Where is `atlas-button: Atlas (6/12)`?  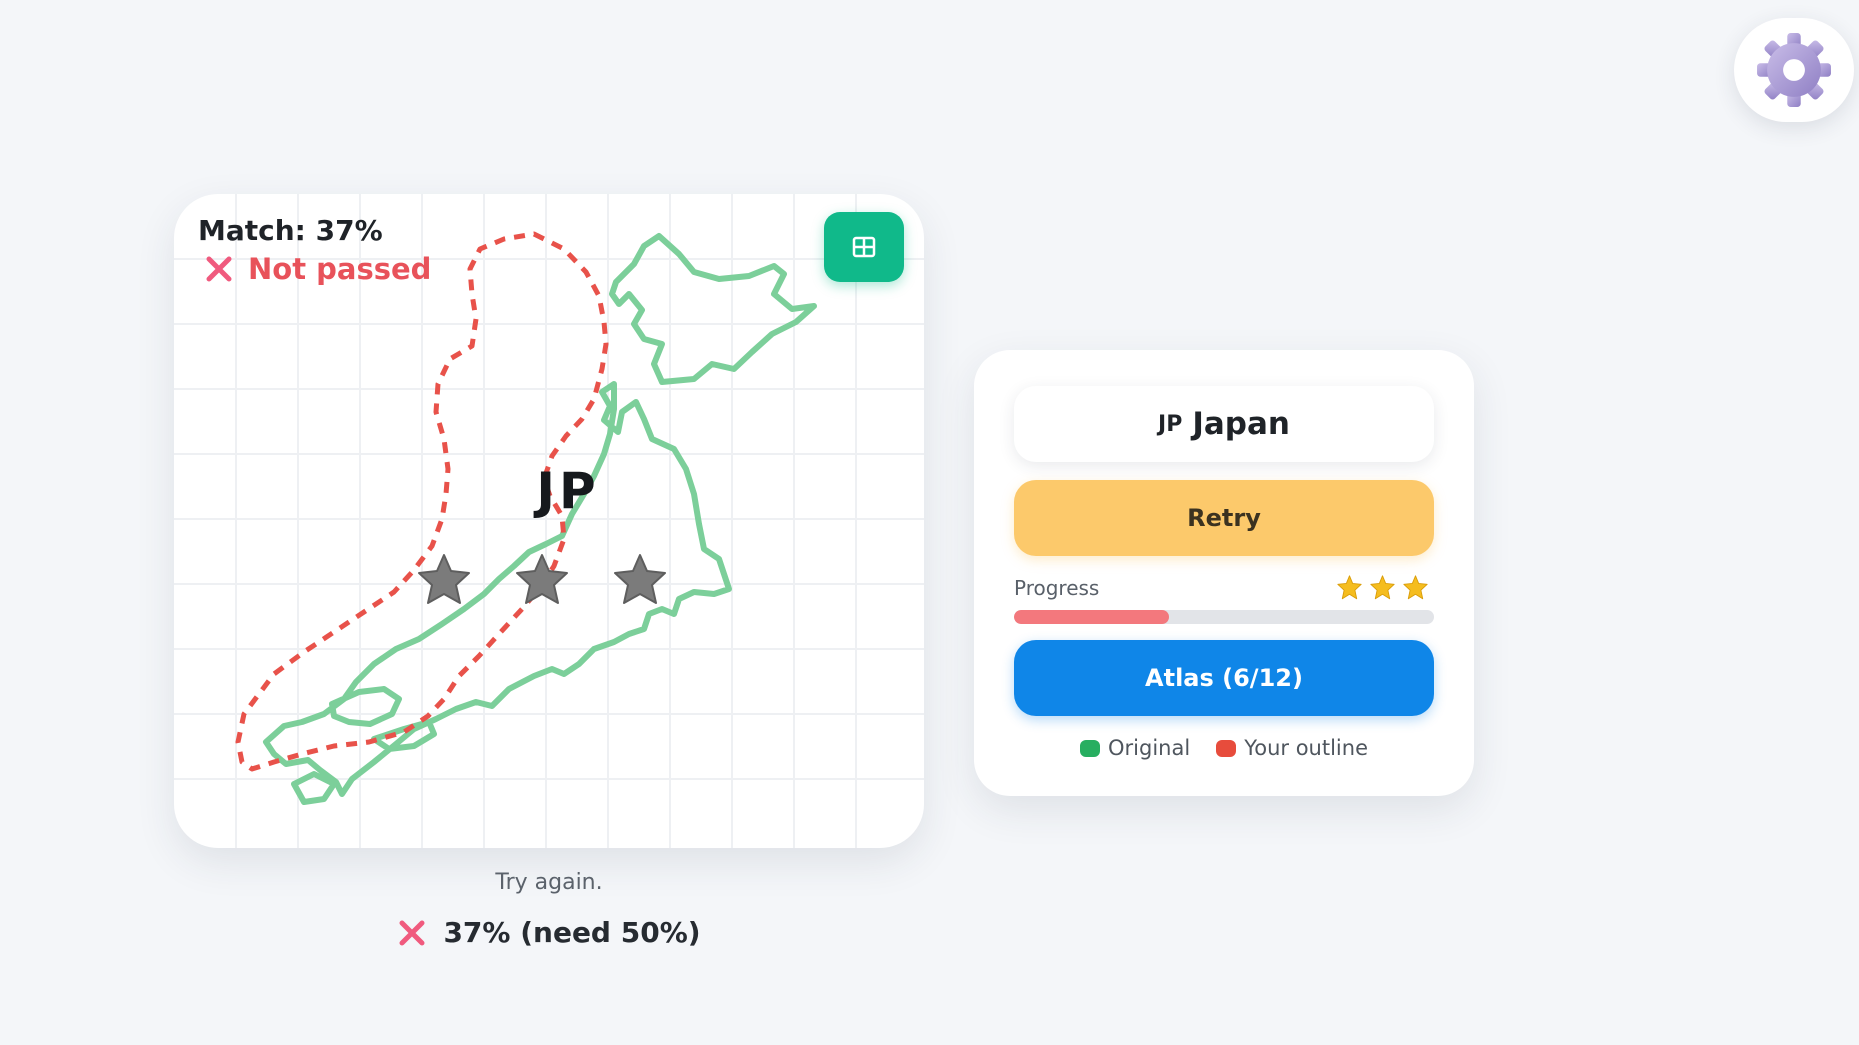
atlas-button: Atlas (6/12) is located at coordinates (1224, 678).